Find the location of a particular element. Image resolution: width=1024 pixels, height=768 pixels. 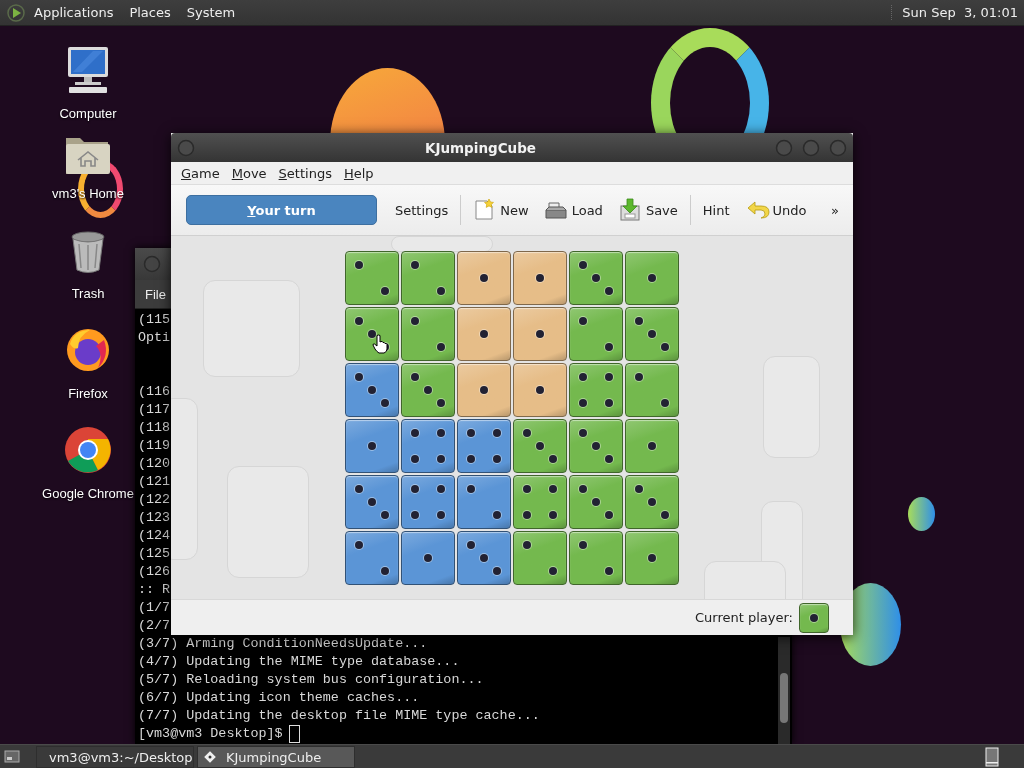

toolbar-button: New is located at coordinates (501, 210).